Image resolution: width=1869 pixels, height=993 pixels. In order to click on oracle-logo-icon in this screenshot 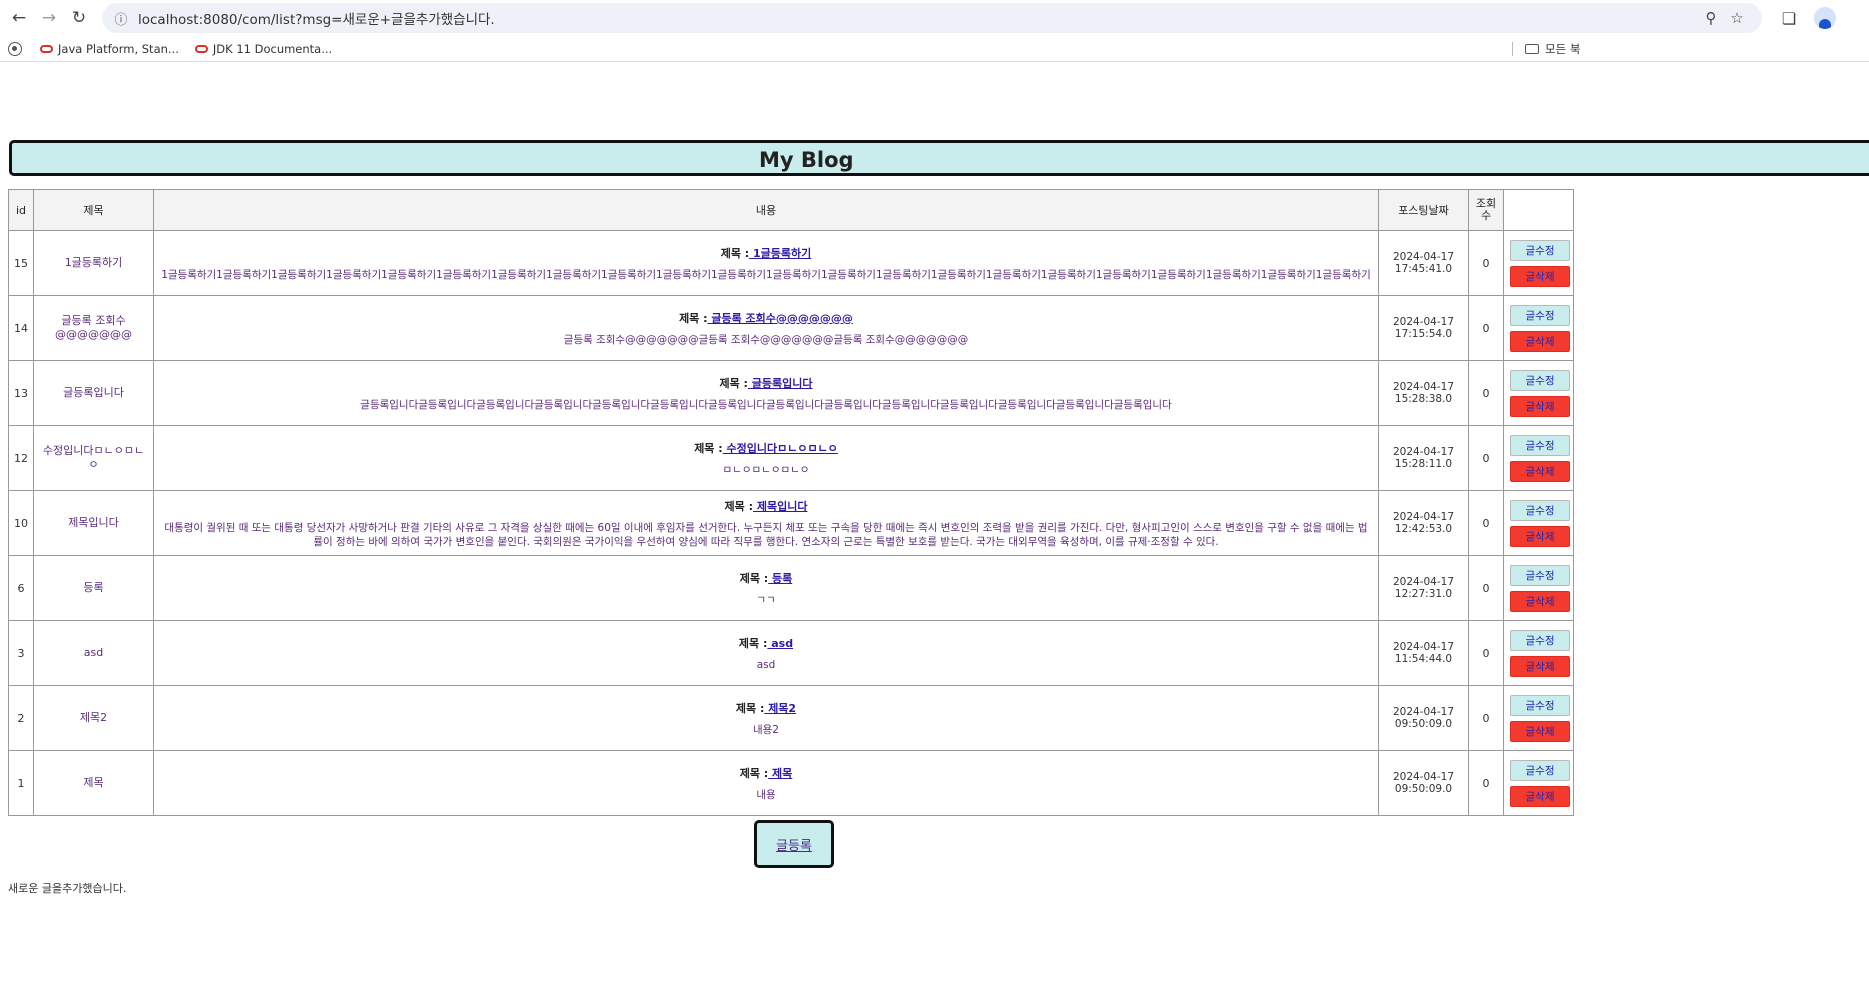, I will do `click(201, 48)`.